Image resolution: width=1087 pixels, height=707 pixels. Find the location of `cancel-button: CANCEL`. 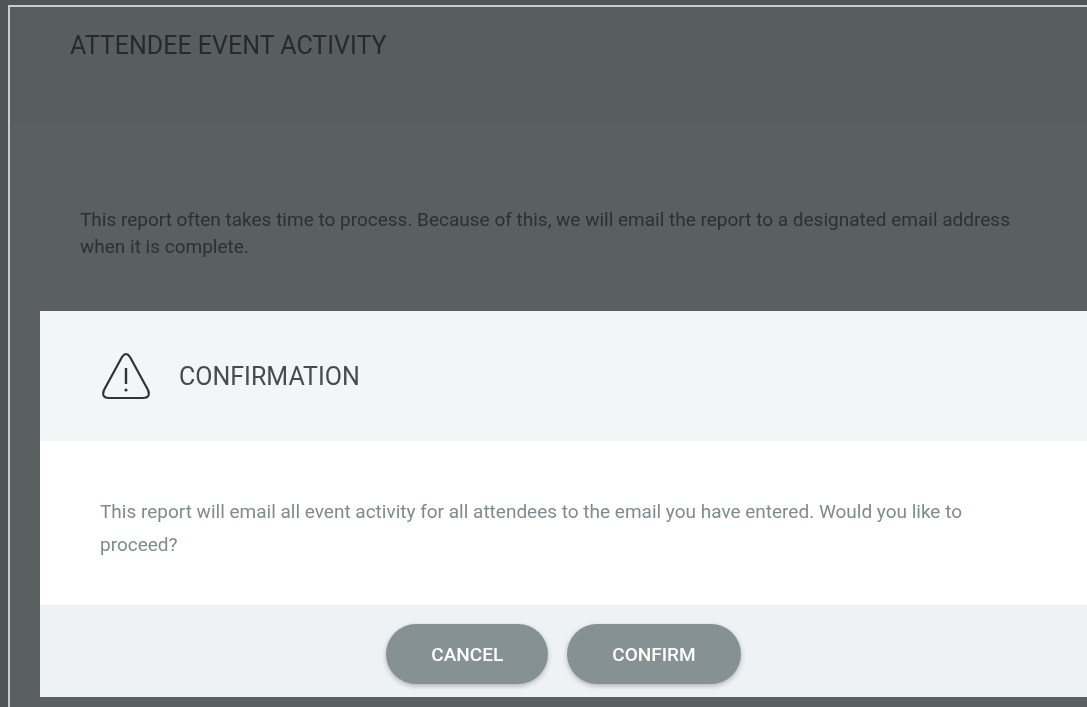

cancel-button: CANCEL is located at coordinates (467, 654).